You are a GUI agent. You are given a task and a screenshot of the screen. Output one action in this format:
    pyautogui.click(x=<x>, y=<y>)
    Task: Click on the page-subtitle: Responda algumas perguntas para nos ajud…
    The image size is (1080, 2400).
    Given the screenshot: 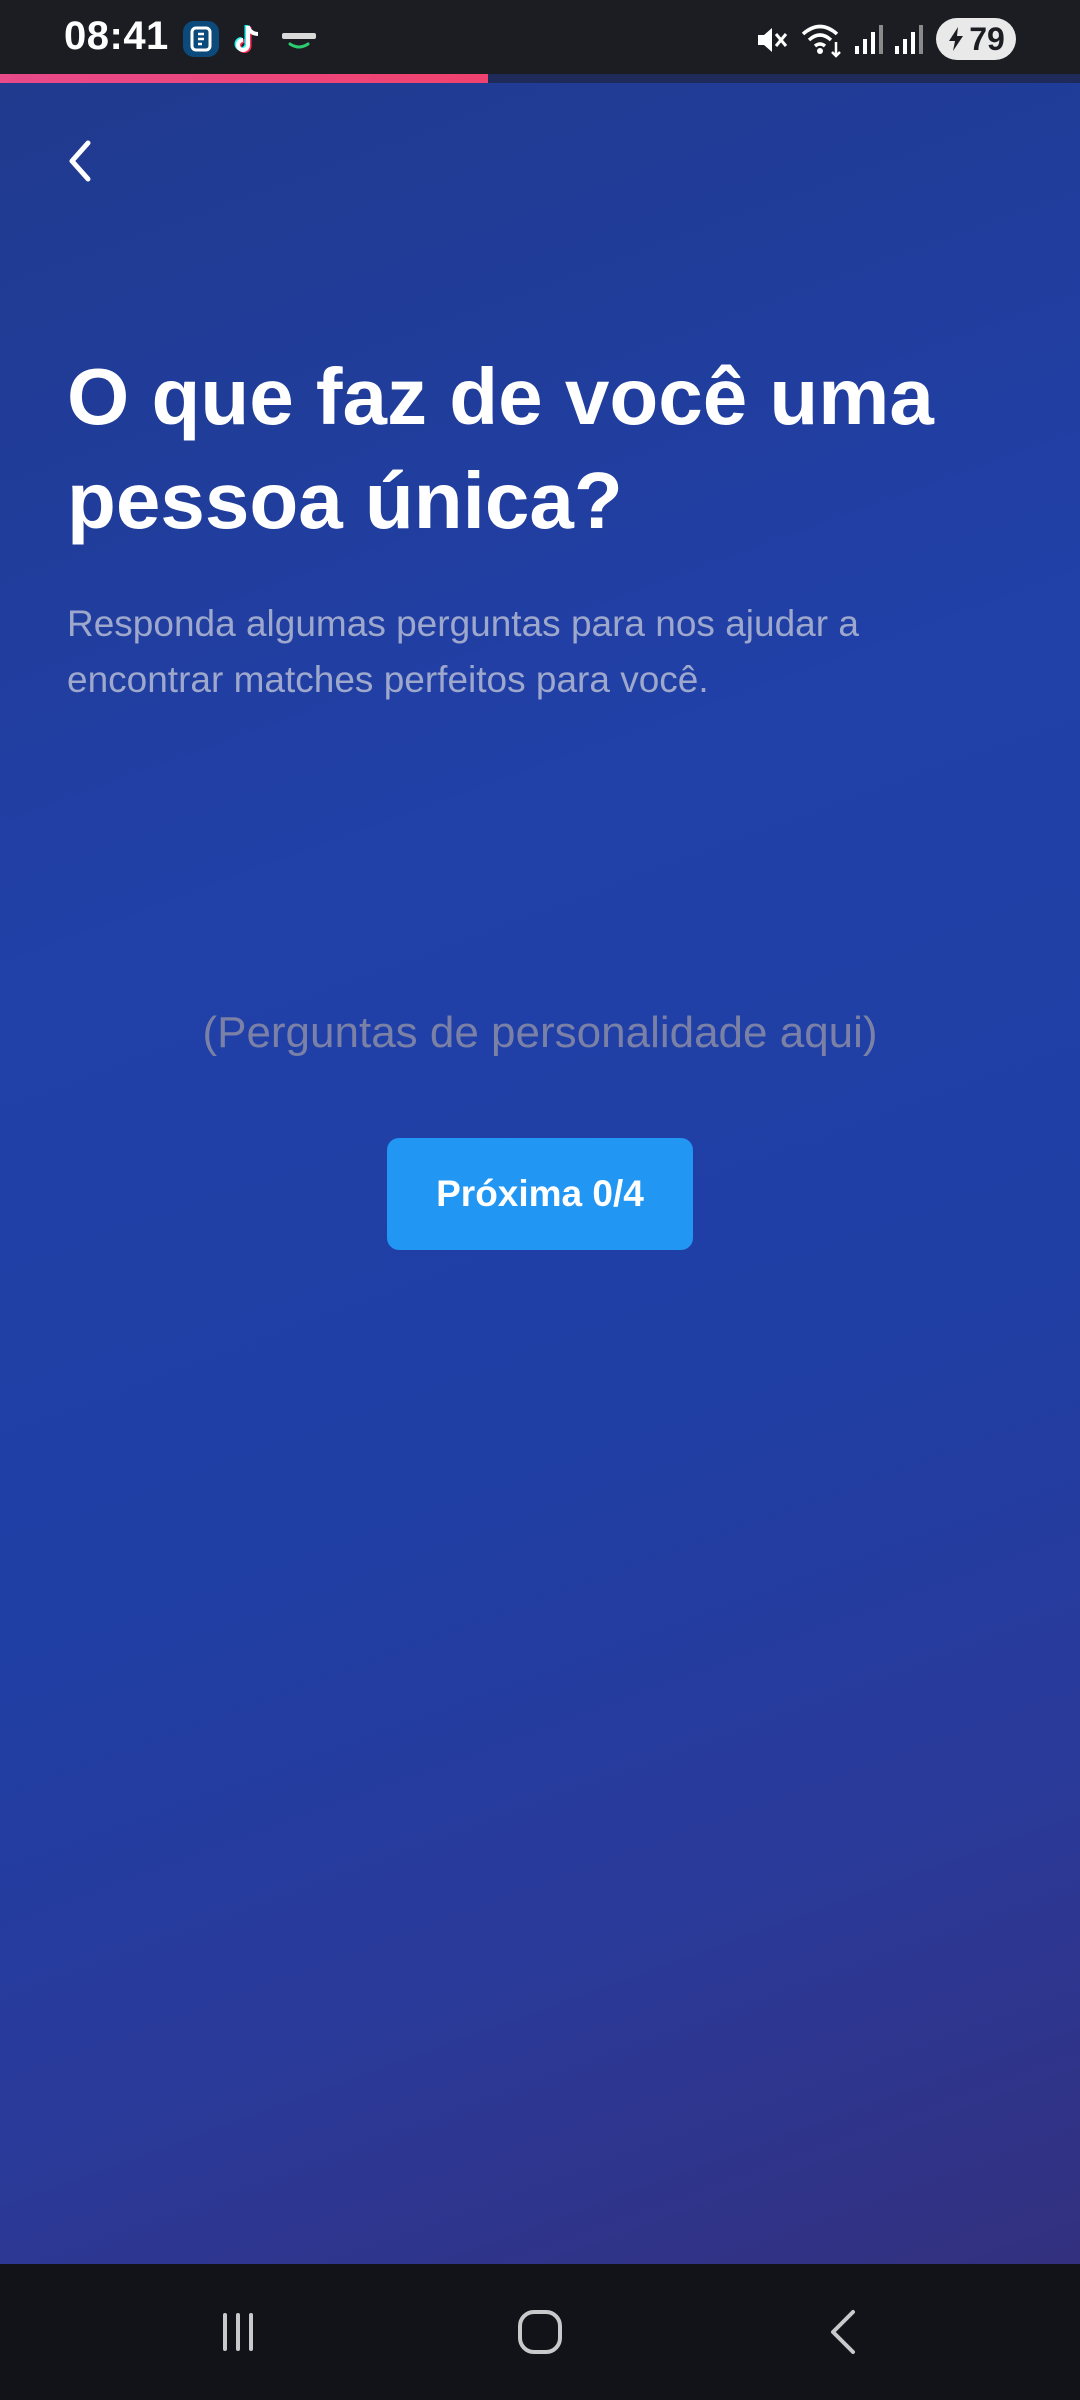 What is the action you would take?
    pyautogui.click(x=463, y=651)
    